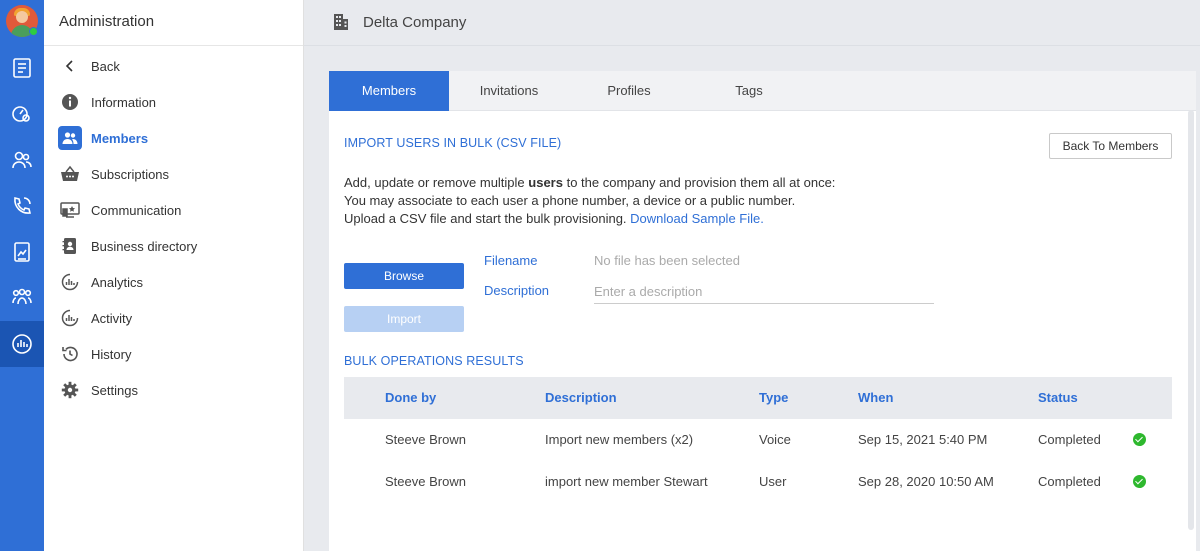 The height and width of the screenshot is (551, 1200). What do you see at coordinates (758, 398) in the screenshot?
I see `results-table-header: Done by Description Type When Status` at bounding box center [758, 398].